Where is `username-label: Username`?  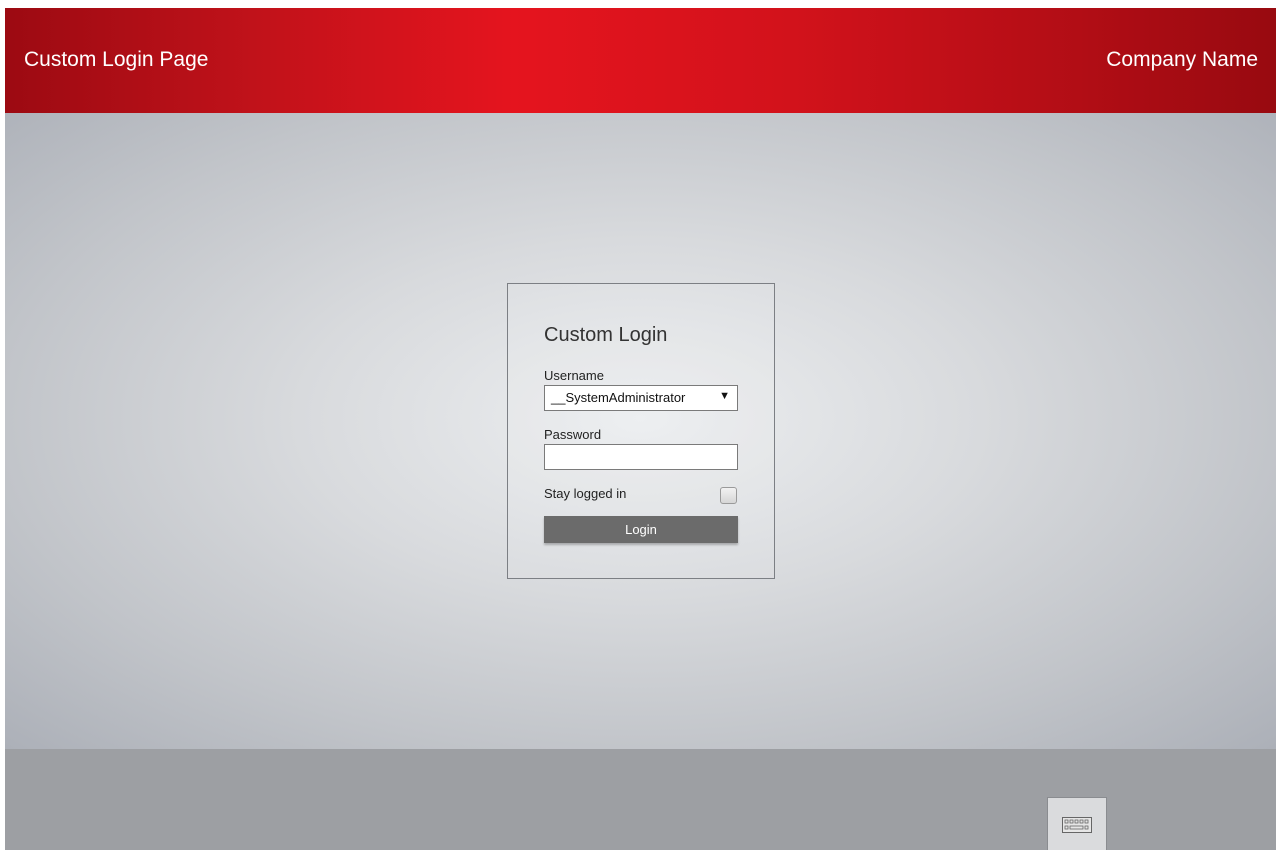 username-label: Username is located at coordinates (574, 375).